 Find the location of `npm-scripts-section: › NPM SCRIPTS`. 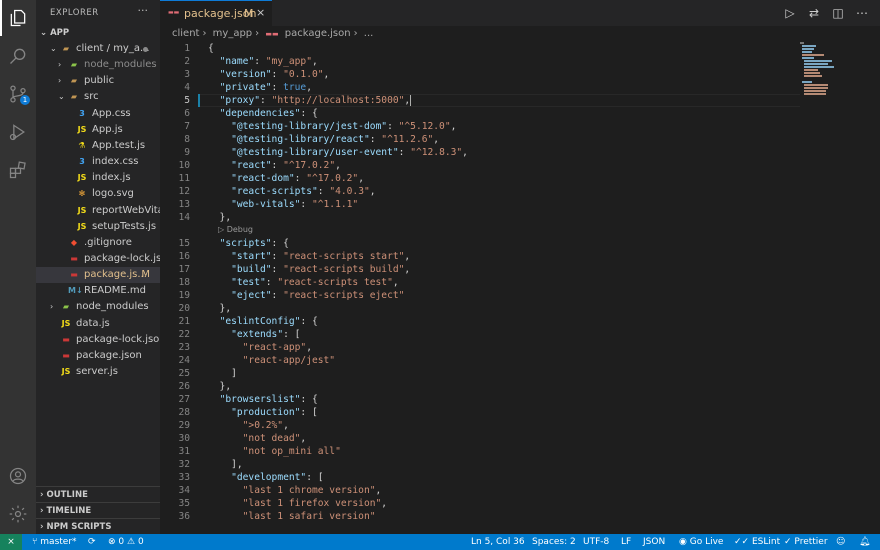

npm-scripts-section: › NPM SCRIPTS is located at coordinates (98, 526).